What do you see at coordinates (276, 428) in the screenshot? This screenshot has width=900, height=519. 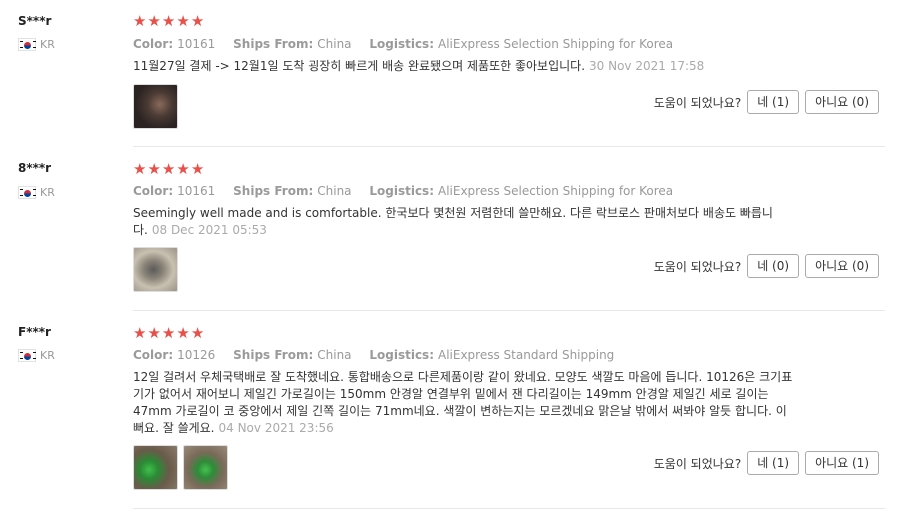 I see `review-date: 04 Nov 2021 23:56` at bounding box center [276, 428].